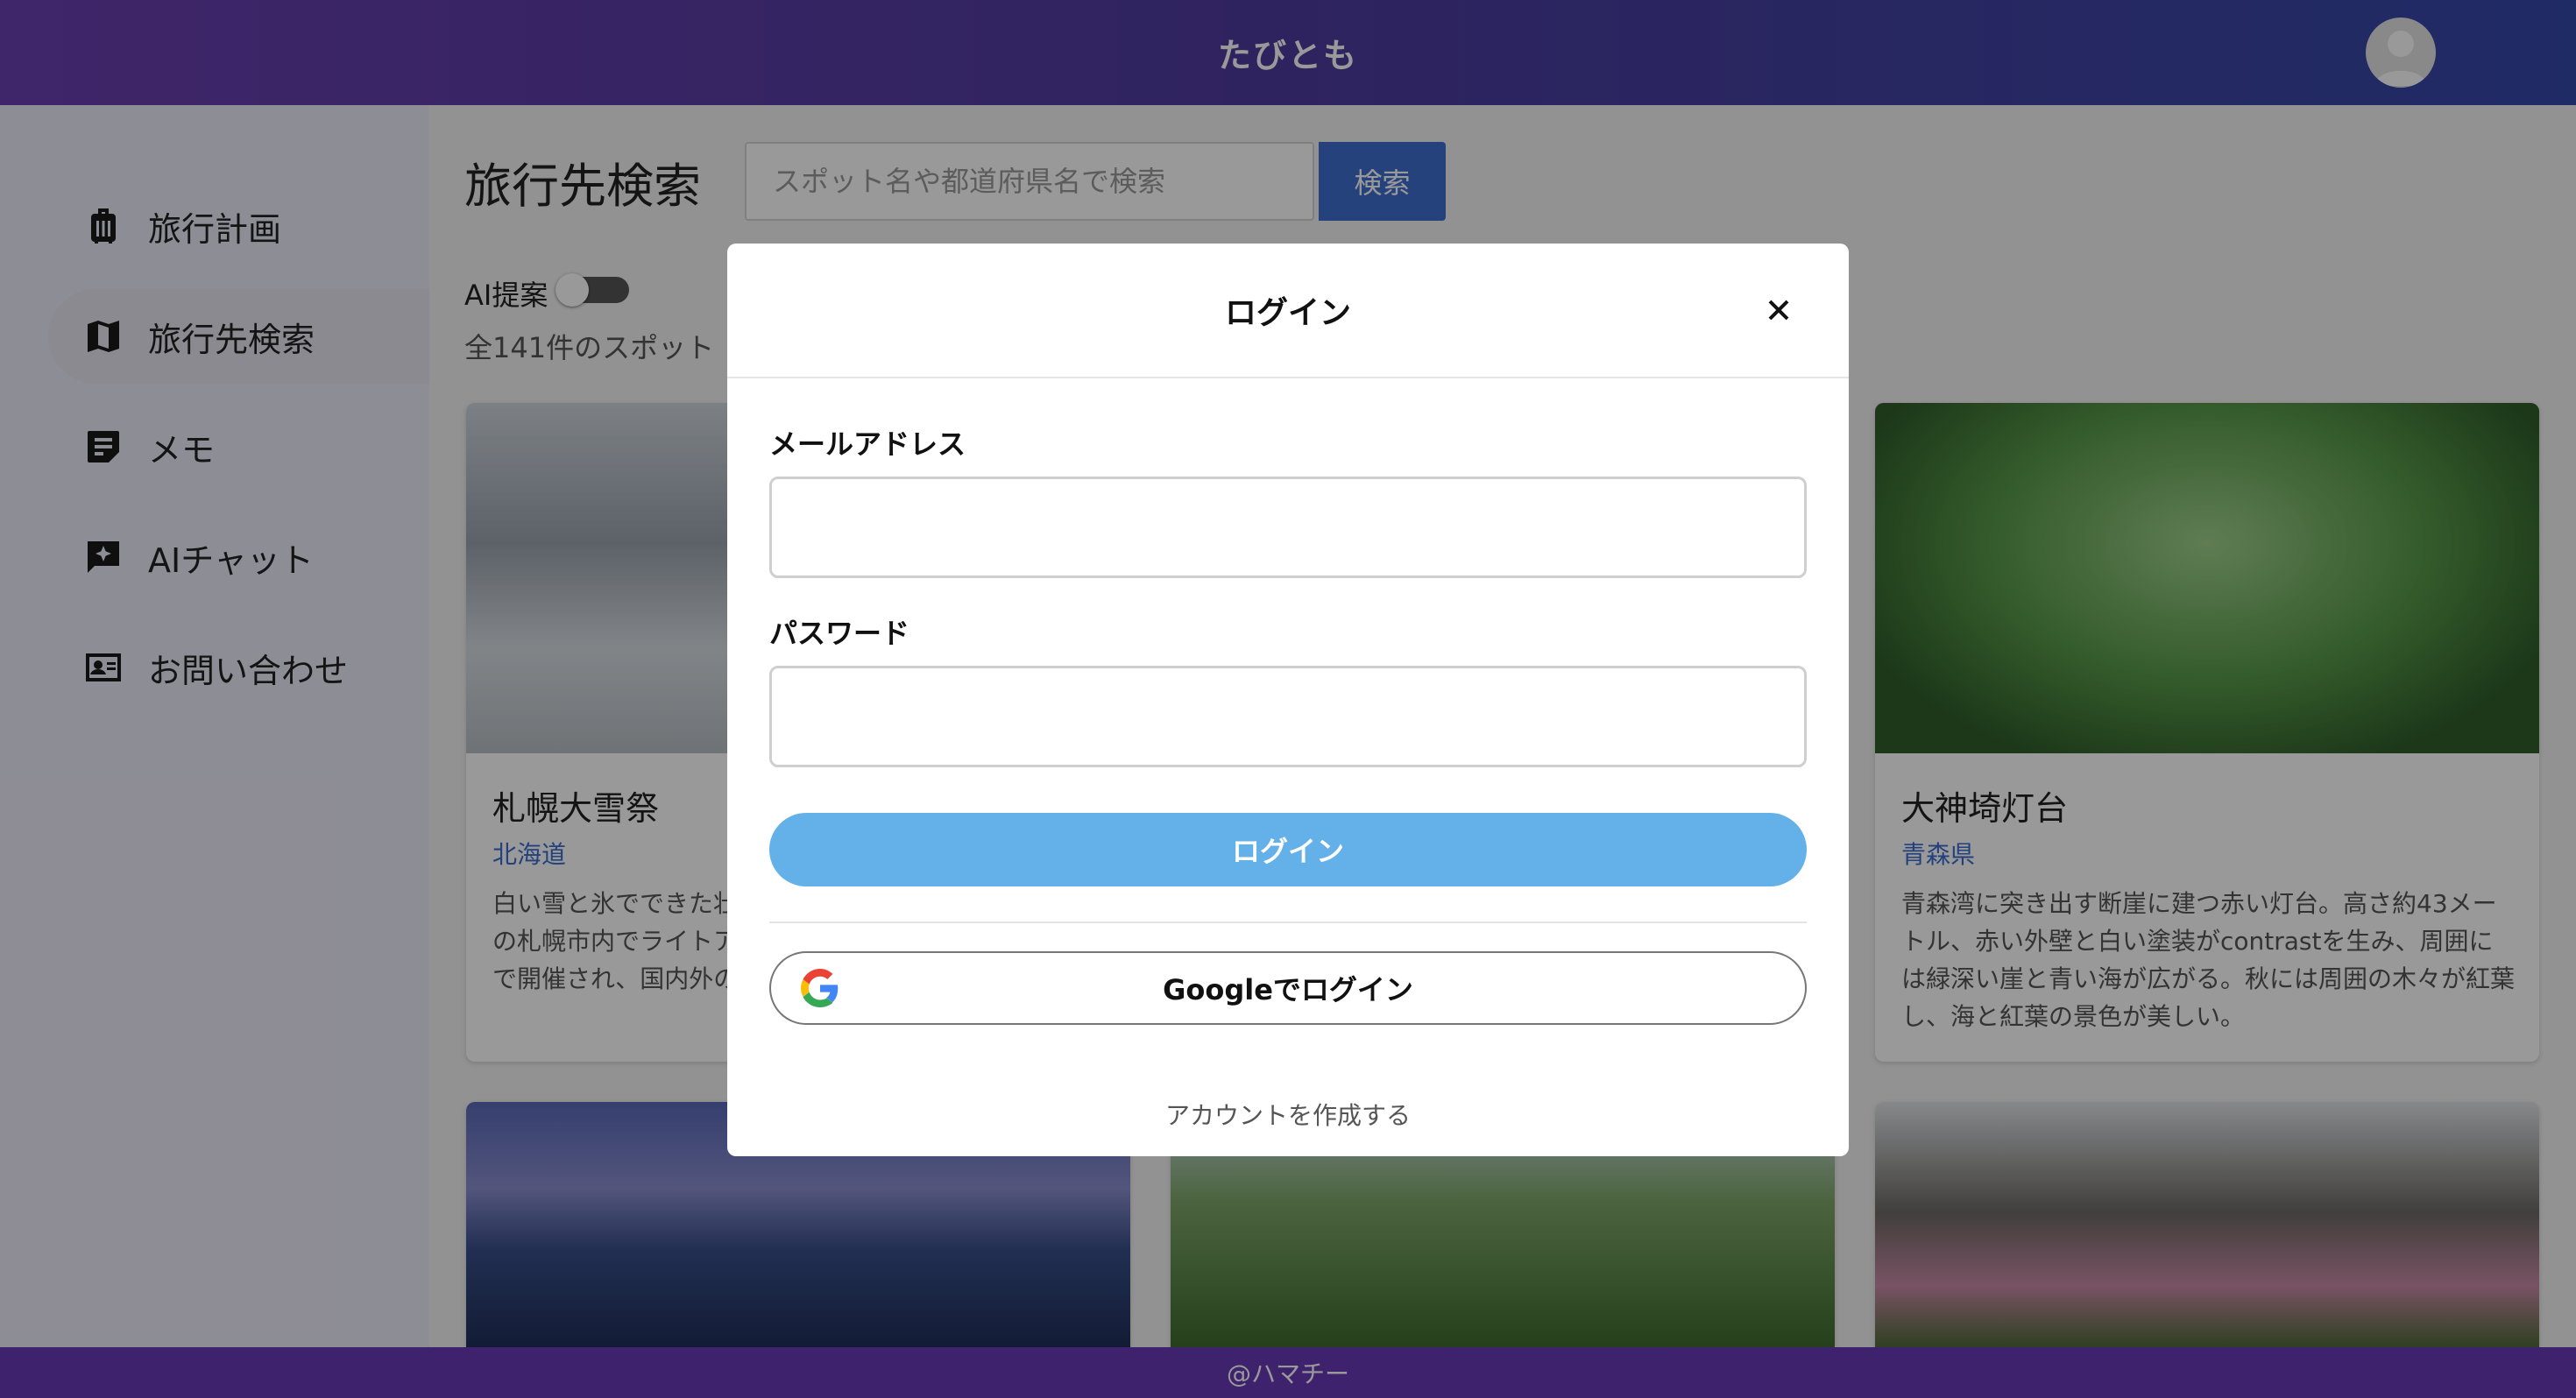 Image resolution: width=2576 pixels, height=1398 pixels. What do you see at coordinates (867, 444) in the screenshot?
I see `email-label: メールアドレス` at bounding box center [867, 444].